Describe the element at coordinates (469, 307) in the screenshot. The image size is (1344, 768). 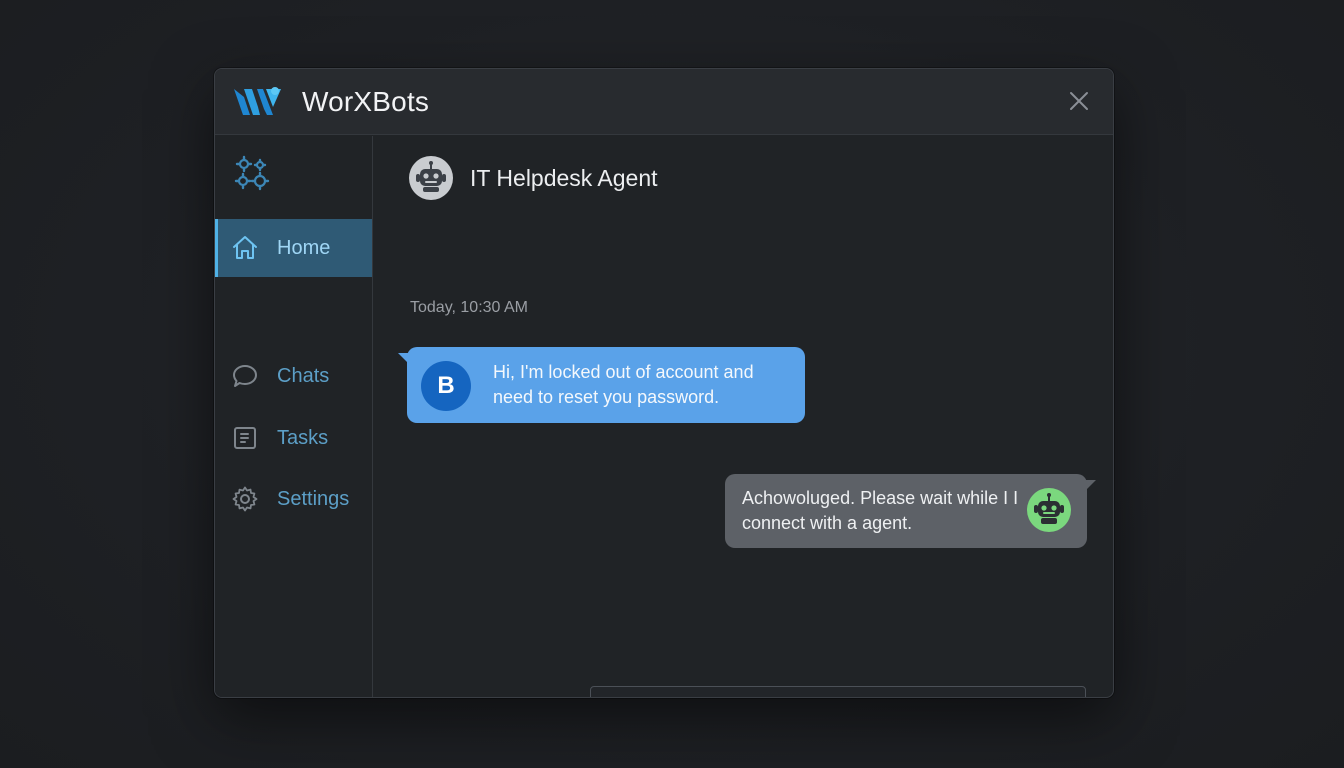
I see `message-timestamp: Today, 10:30 AM` at that location.